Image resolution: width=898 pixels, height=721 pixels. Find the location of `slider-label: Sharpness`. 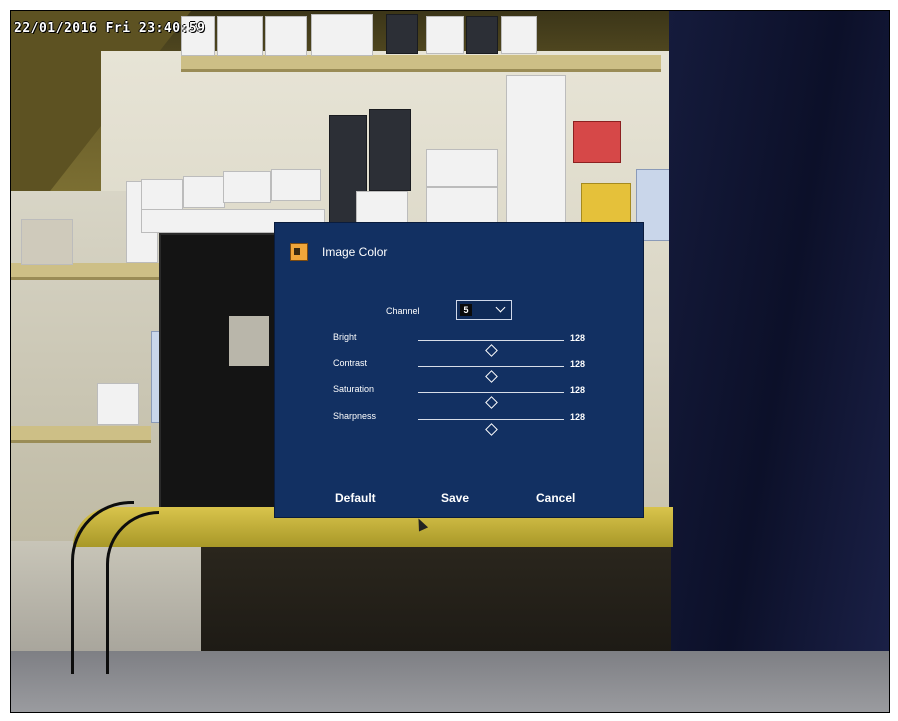

slider-label: Sharpness is located at coordinates (355, 416).